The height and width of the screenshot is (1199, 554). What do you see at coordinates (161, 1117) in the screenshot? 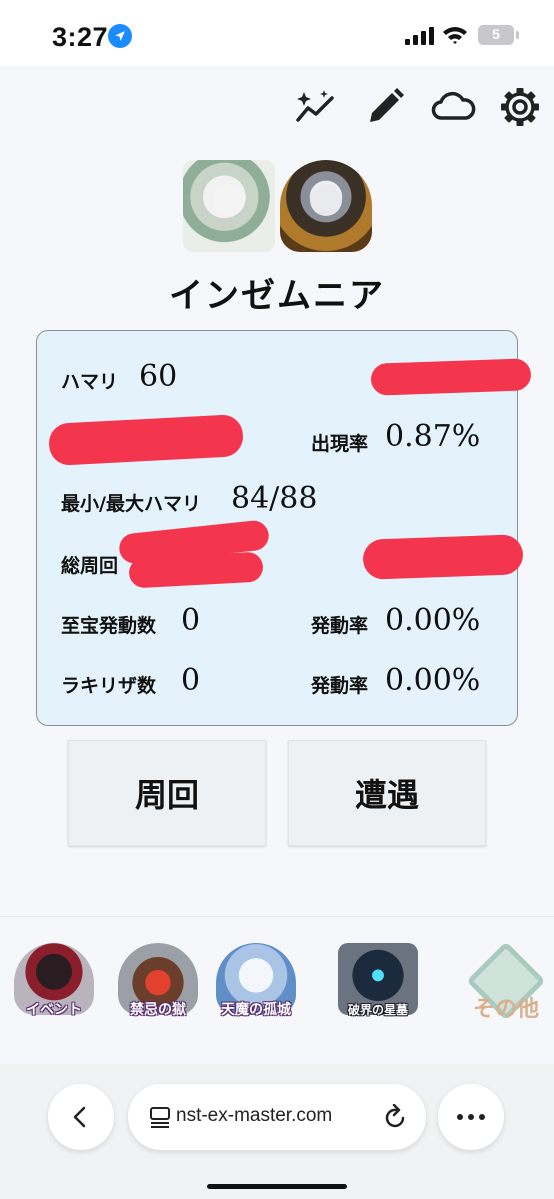
I see `reader-icon` at bounding box center [161, 1117].